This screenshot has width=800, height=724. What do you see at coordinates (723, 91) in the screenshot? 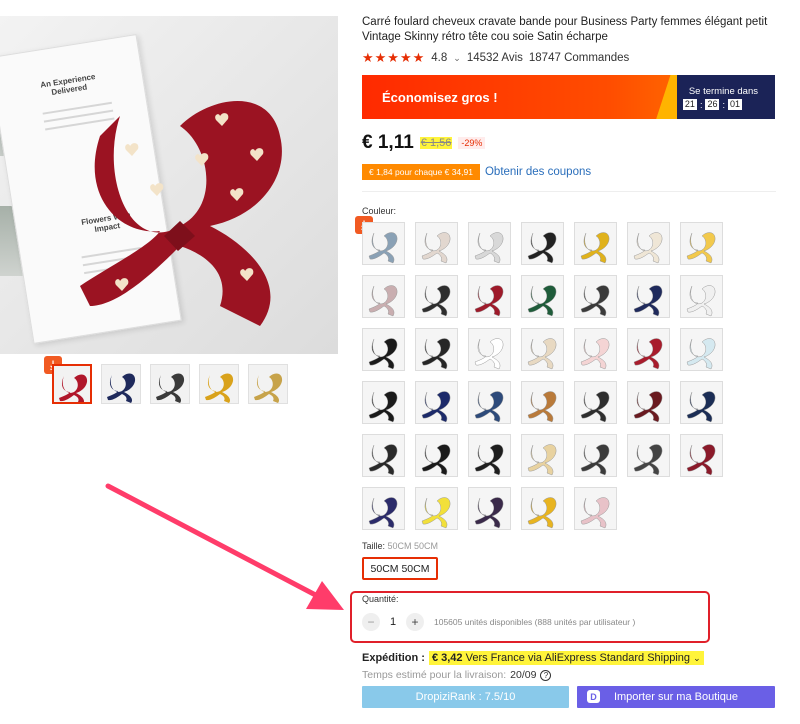
I see `promo-ends-label: Se termine dans` at bounding box center [723, 91].